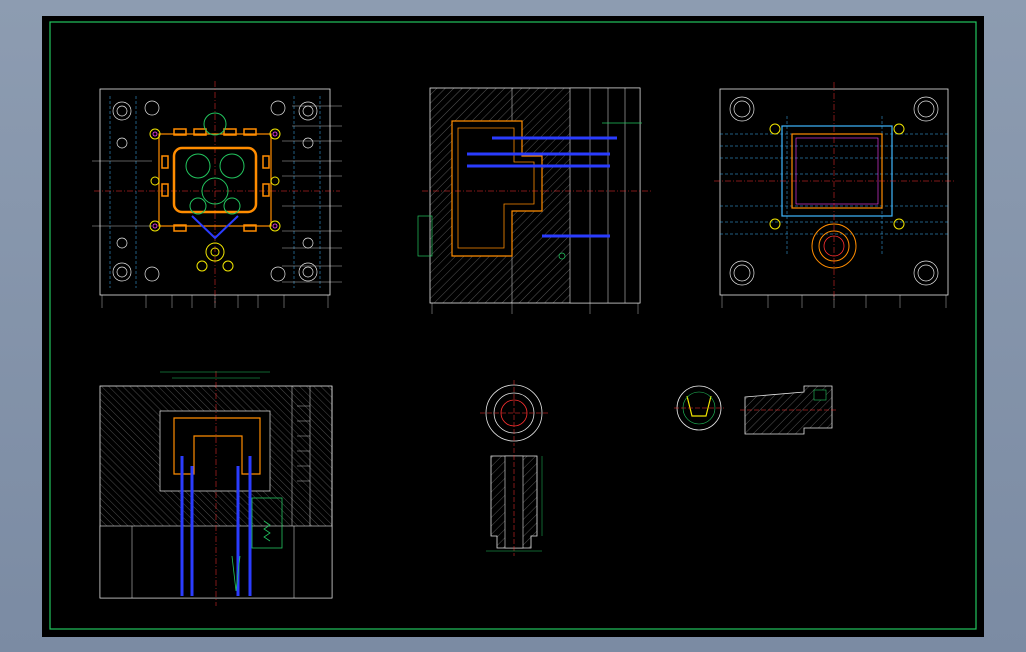  What do you see at coordinates (534, 200) in the screenshot?
I see `front-section-view` at bounding box center [534, 200].